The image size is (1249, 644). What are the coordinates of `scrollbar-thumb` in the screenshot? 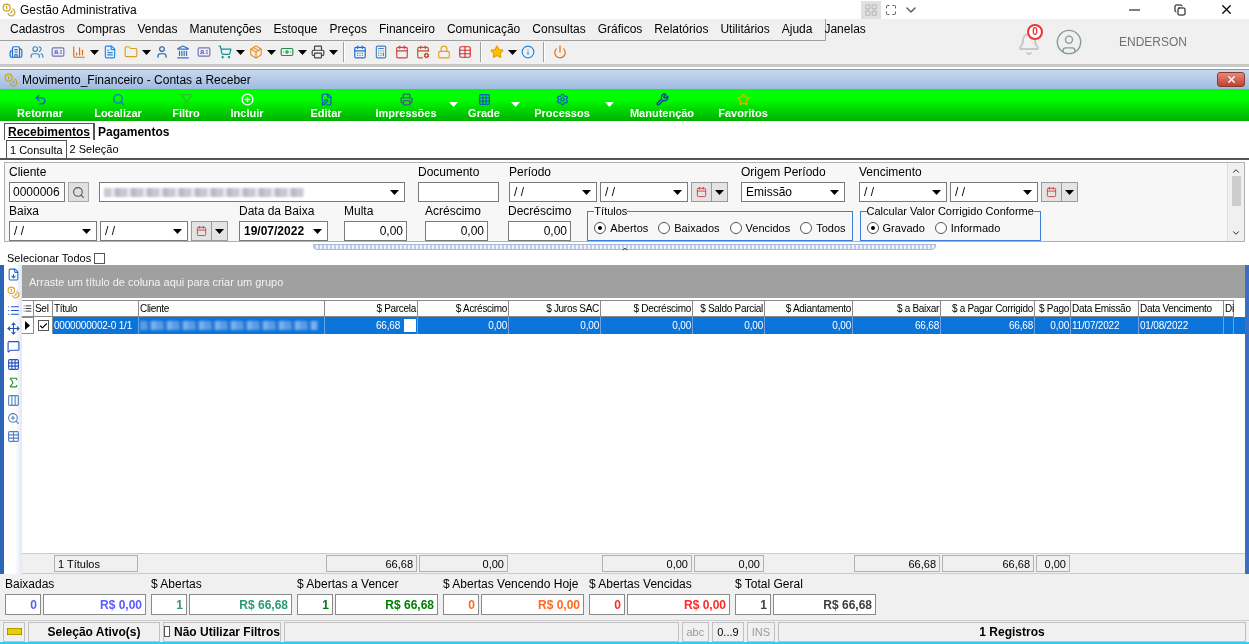 It's located at (1236, 191).